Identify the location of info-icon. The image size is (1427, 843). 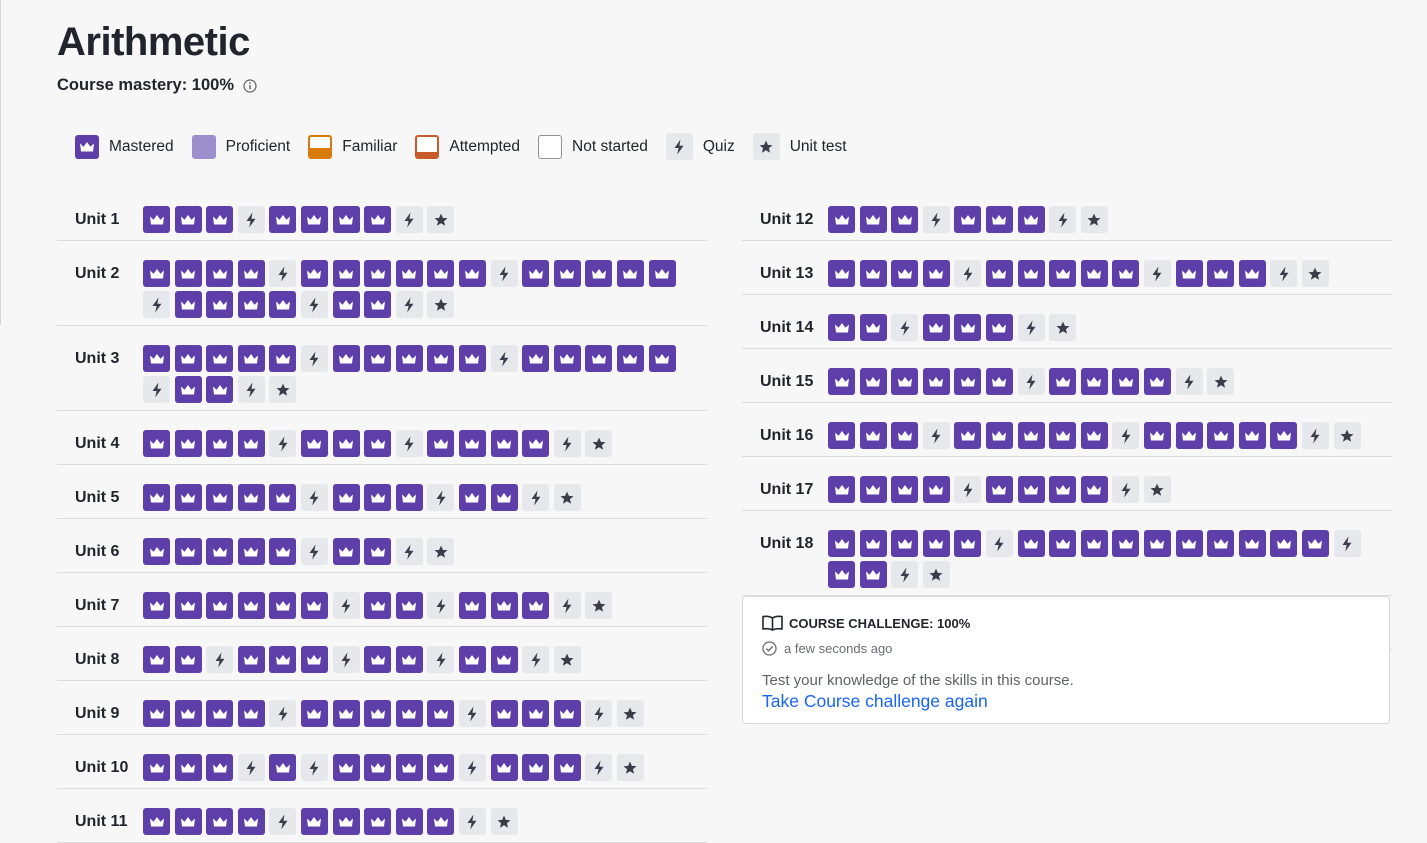
(250, 85).